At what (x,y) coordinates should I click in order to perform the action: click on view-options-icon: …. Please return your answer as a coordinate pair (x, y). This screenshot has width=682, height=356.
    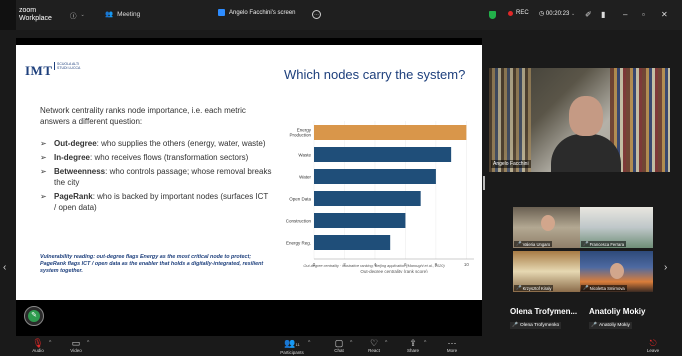
    Looking at the image, I should click on (316, 14).